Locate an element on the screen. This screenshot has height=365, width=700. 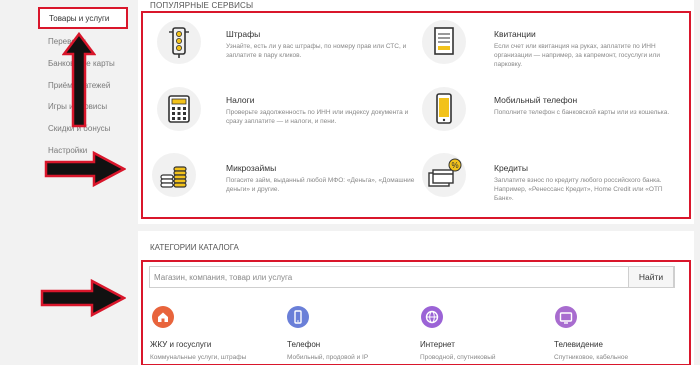
service-title: Кредиты is located at coordinates (511, 168).